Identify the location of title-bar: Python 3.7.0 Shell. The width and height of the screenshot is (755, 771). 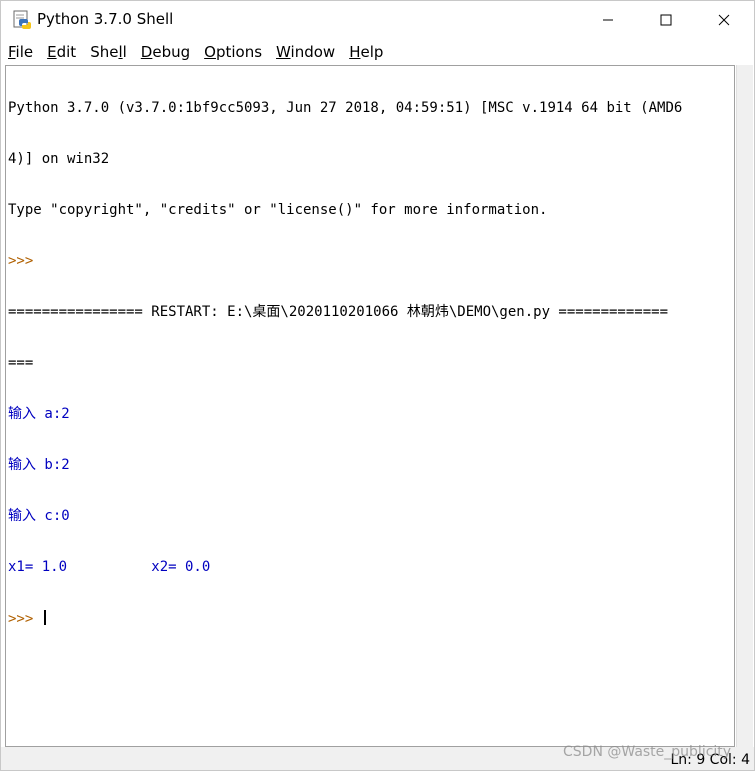
(377, 20).